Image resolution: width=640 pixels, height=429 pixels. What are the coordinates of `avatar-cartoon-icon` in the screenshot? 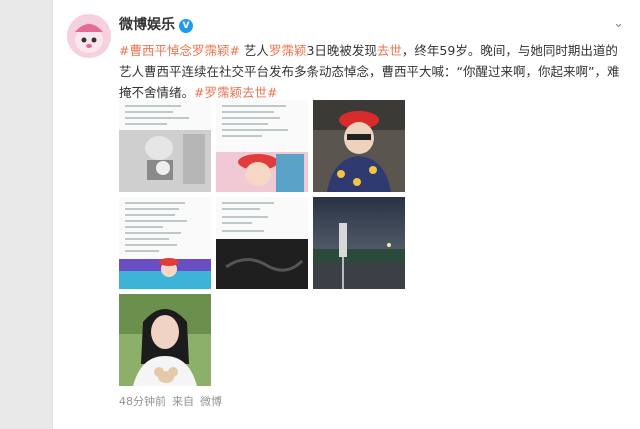 It's located at (89, 36).